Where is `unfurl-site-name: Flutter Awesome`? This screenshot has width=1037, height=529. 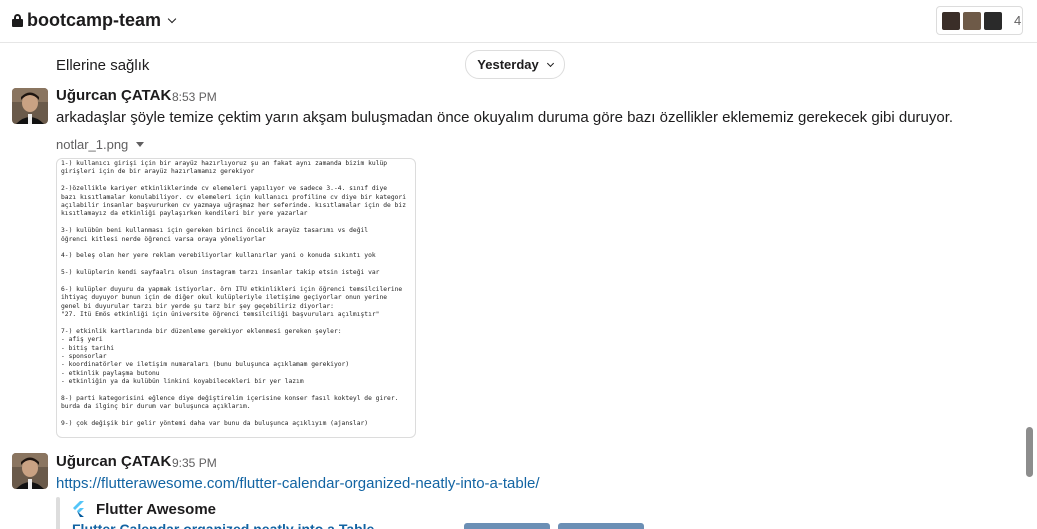 unfurl-site-name: Flutter Awesome is located at coordinates (156, 509).